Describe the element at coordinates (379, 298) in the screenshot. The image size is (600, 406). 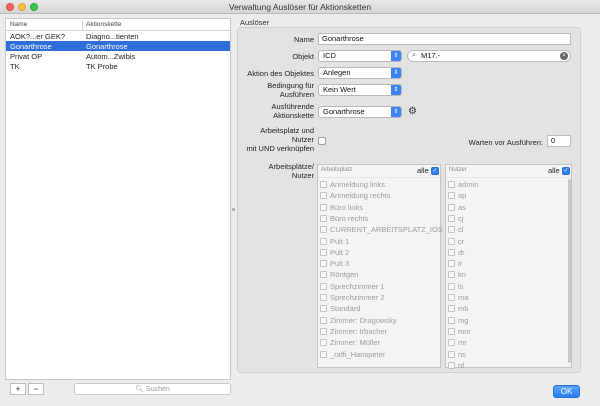
I see `arbeitsplatz-item: Sprechzimmer 2` at that location.